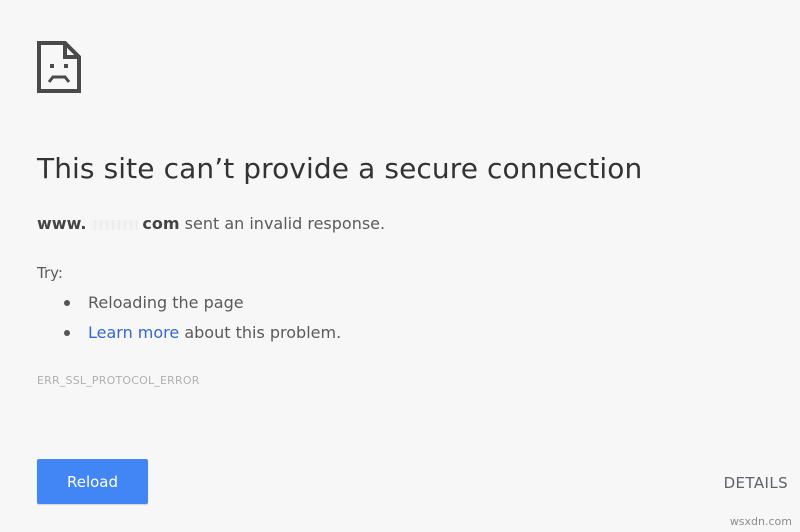 The image size is (800, 532). Describe the element at coordinates (62, 223) in the screenshot. I see `domain-prefix: www.` at that location.